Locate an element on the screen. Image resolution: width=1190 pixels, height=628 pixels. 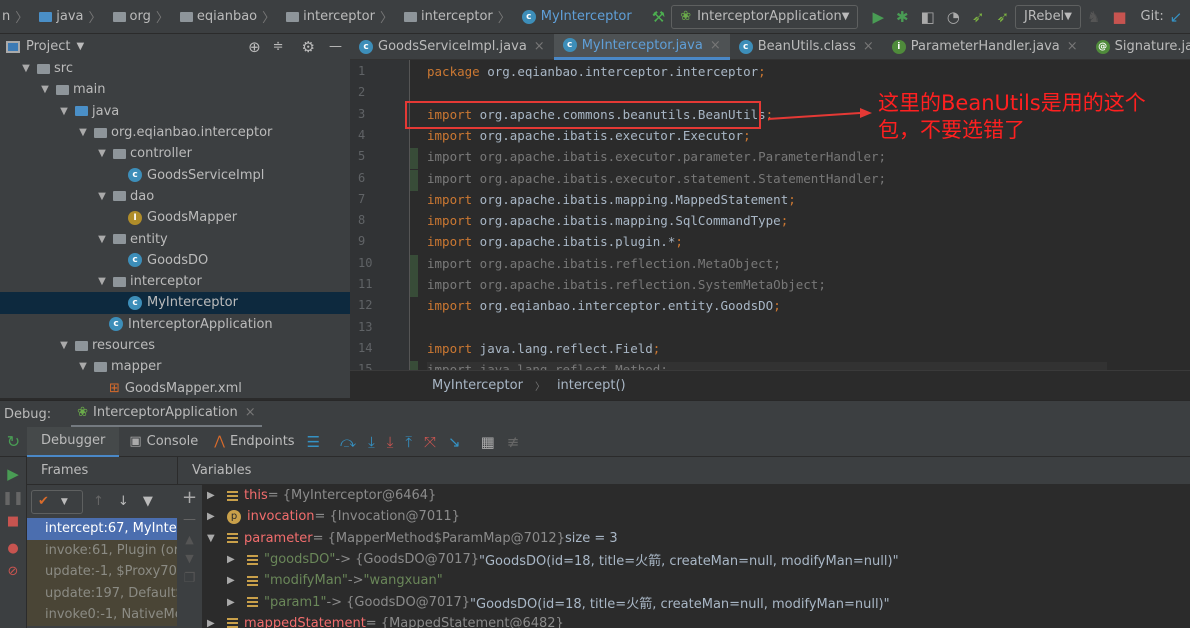
hide-icon: — is located at coordinates (335, 46).